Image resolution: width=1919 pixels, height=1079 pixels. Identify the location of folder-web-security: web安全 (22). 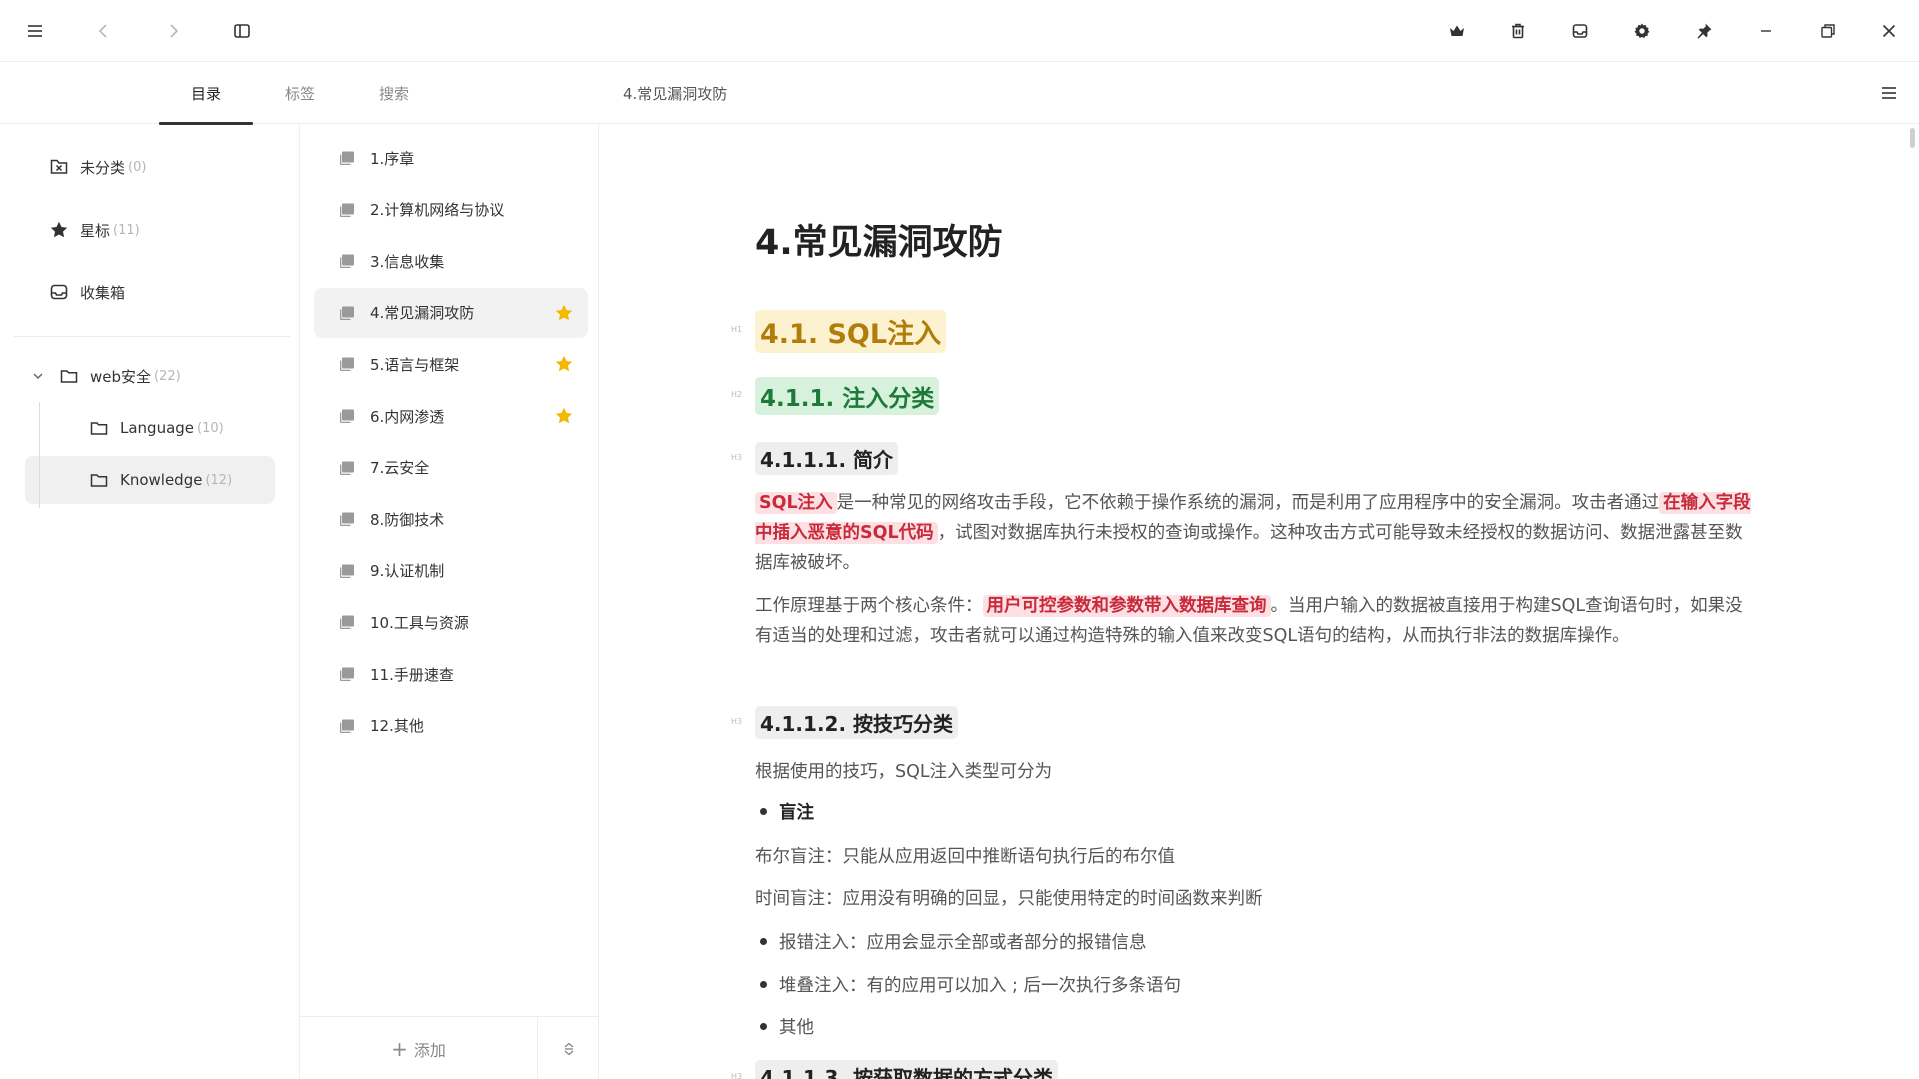
(155, 376).